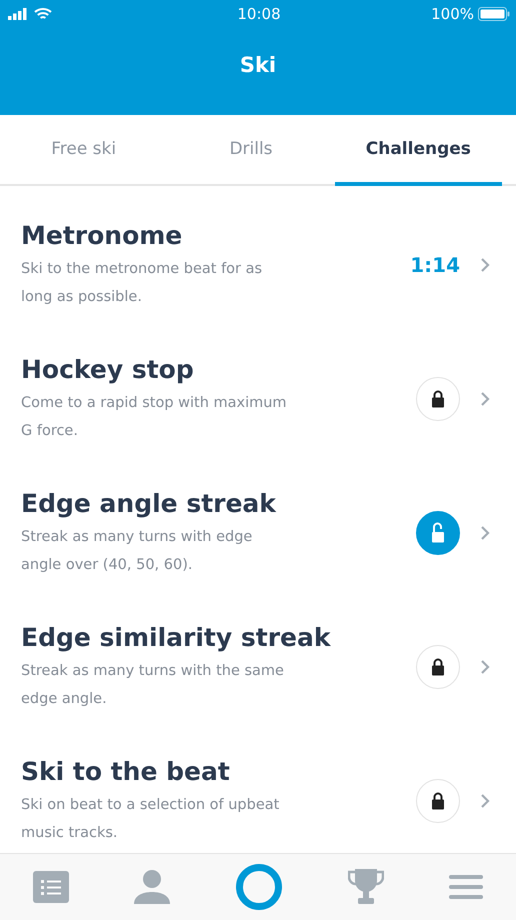 The height and width of the screenshot is (920, 516). Describe the element at coordinates (153, 685) in the screenshot. I see `challenge-description: Streak as many turns with the same edge angle.` at that location.